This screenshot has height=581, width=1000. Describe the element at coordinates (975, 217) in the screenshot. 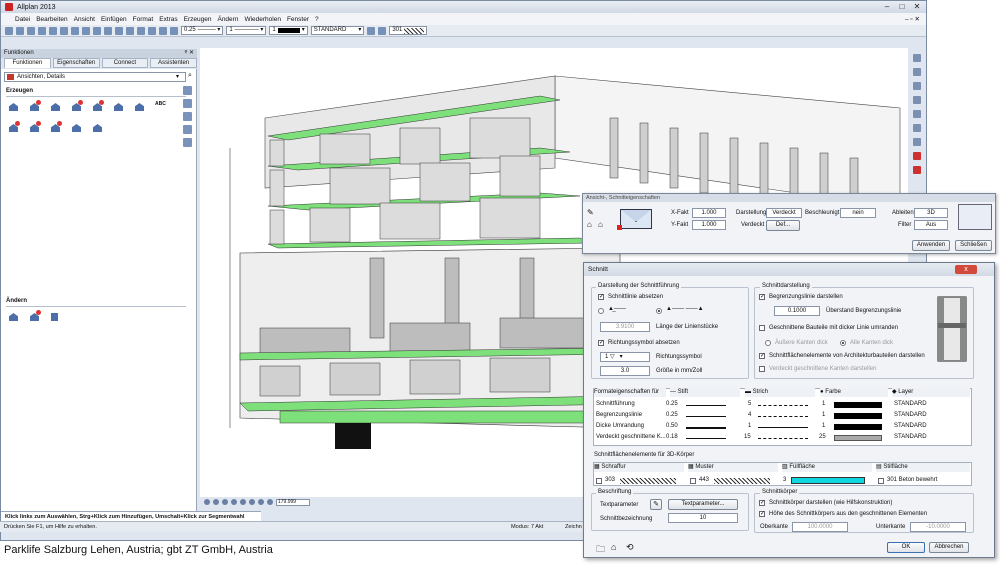

I see `list-properties-icon` at that location.